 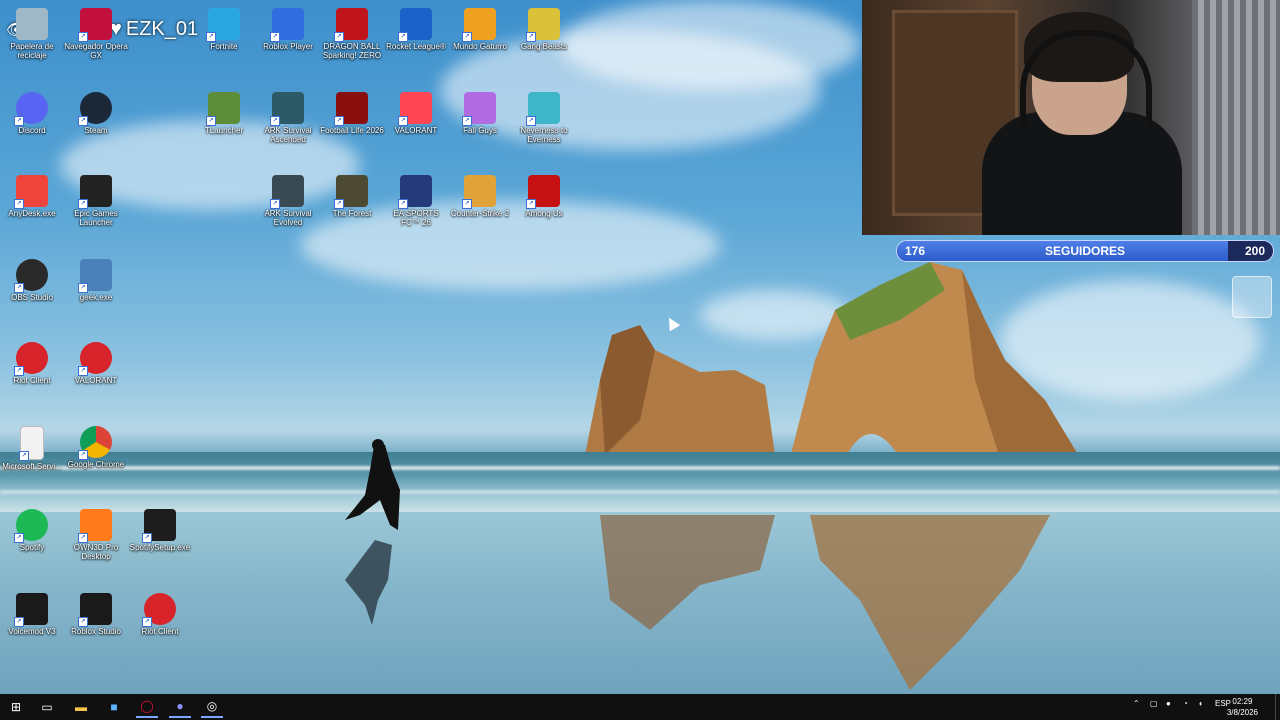 What do you see at coordinates (96, 130) in the screenshot?
I see `shortcut-label: Steam` at bounding box center [96, 130].